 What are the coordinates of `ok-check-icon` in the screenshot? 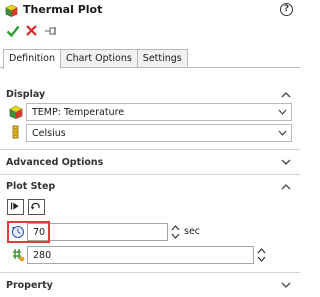 It's located at (13, 31).